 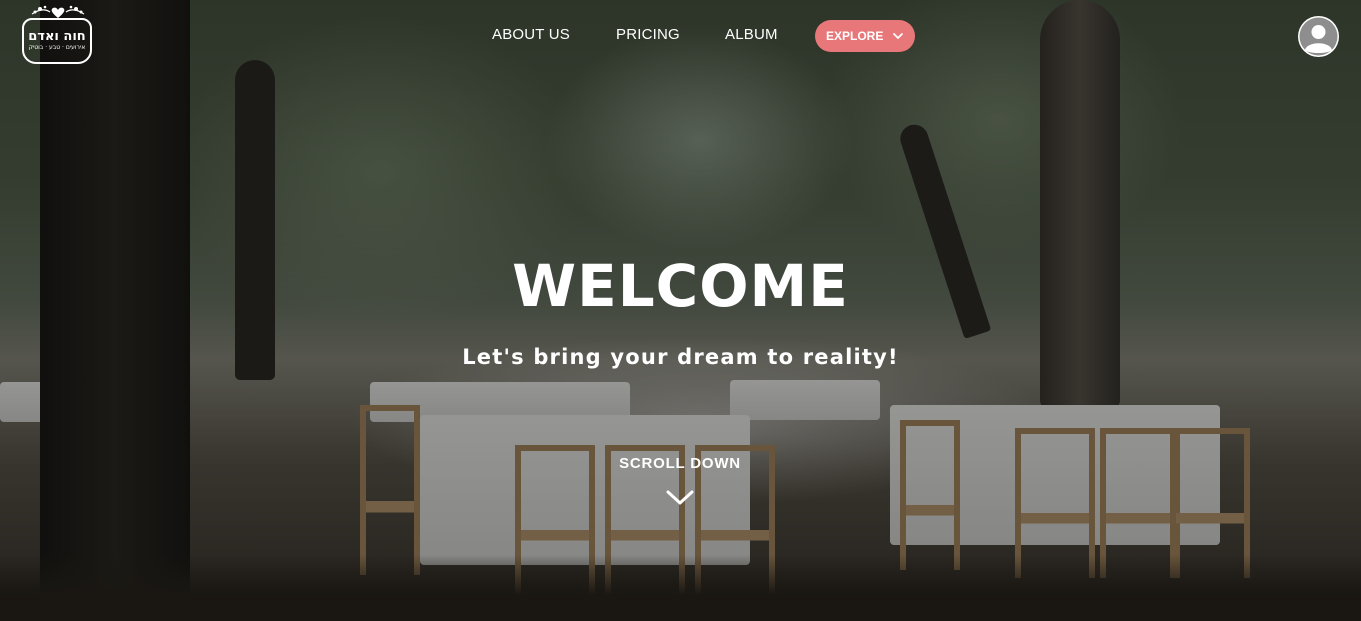 I want to click on main-nav: ABOUT US PRICING ALBUM EXPLORE, so click(x=680, y=36).